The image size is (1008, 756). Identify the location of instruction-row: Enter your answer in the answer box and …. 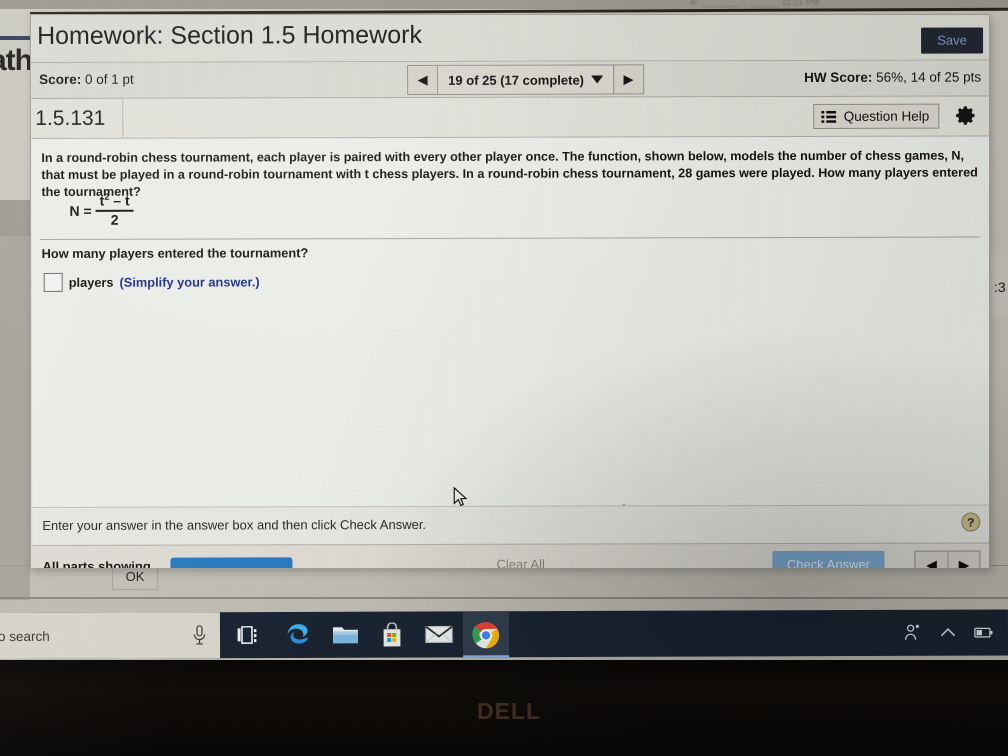
(510, 524).